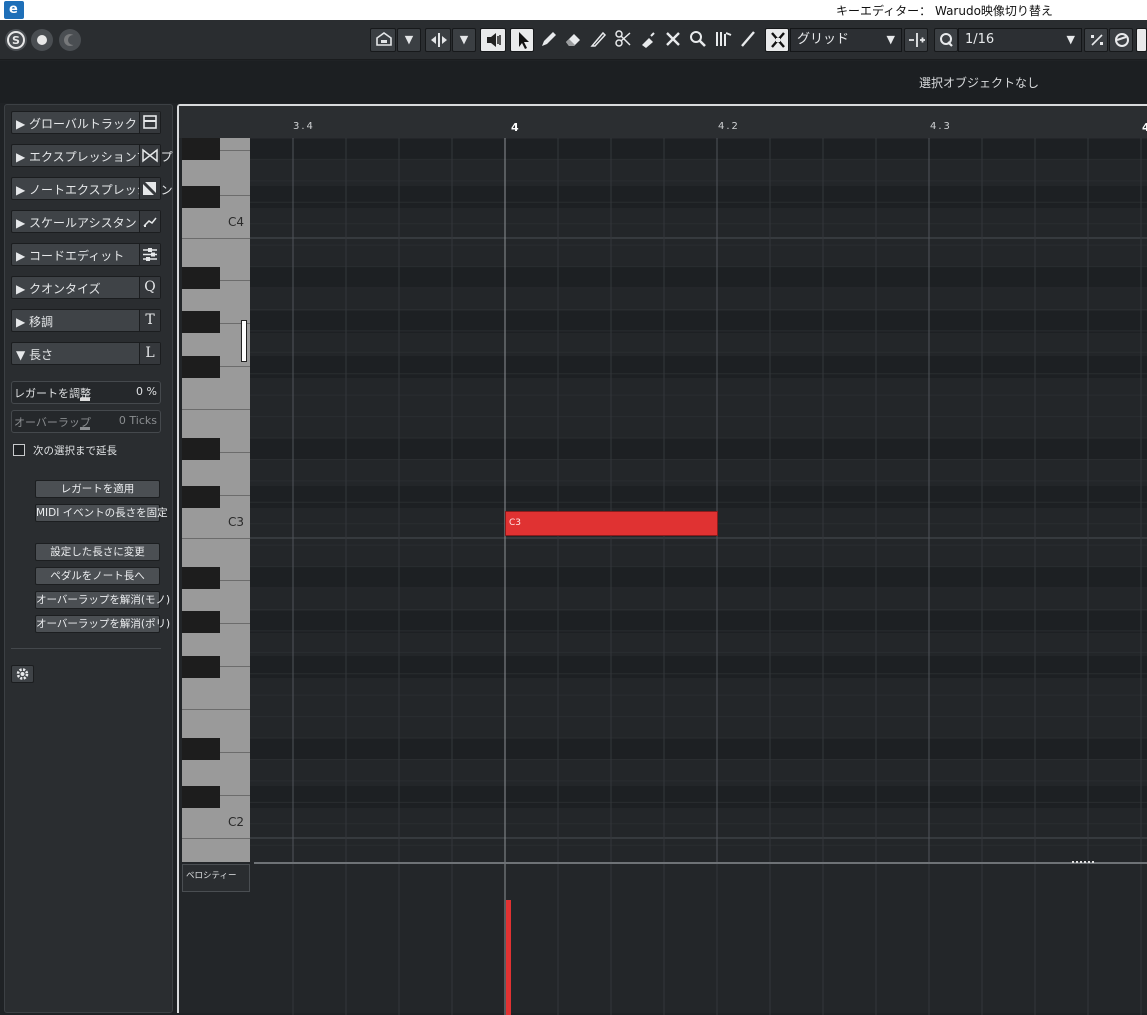  I want to click on delete-overlaps-poly-button: オーバーラップを解消(ポリ), so click(102, 624).